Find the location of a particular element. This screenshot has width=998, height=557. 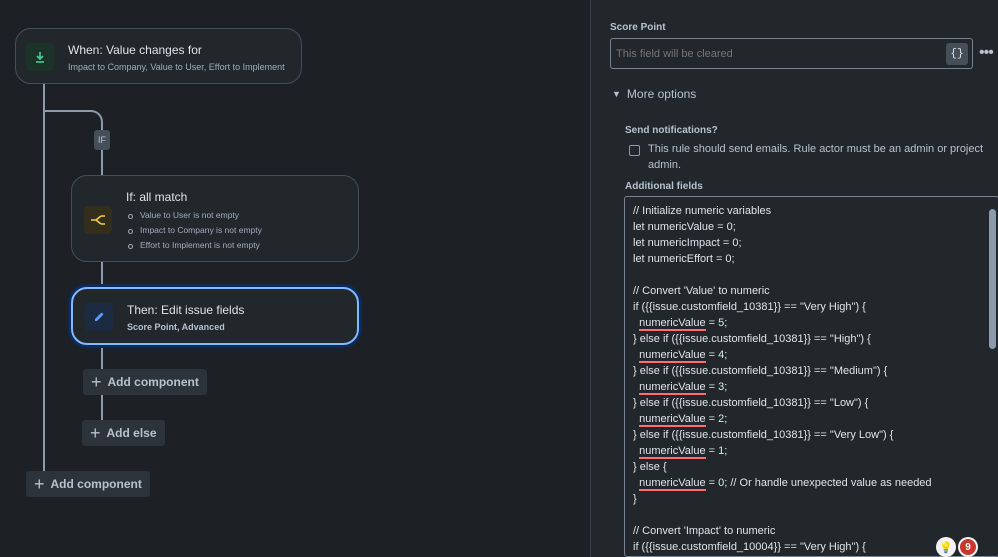

chevron-down-icon: ▼ is located at coordinates (616, 94).